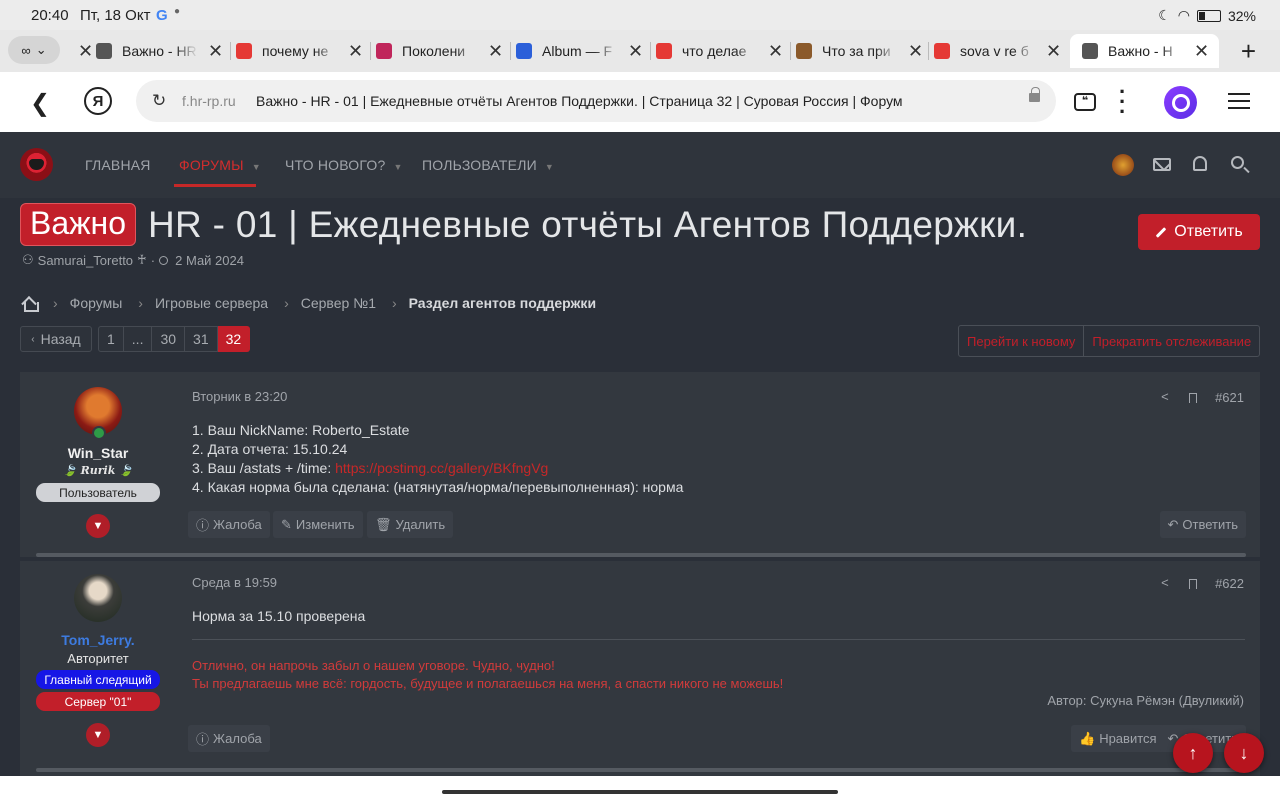 Image resolution: width=1280 pixels, height=800 pixels. I want to click on tab-5: что делае ✕, so click(719, 51).